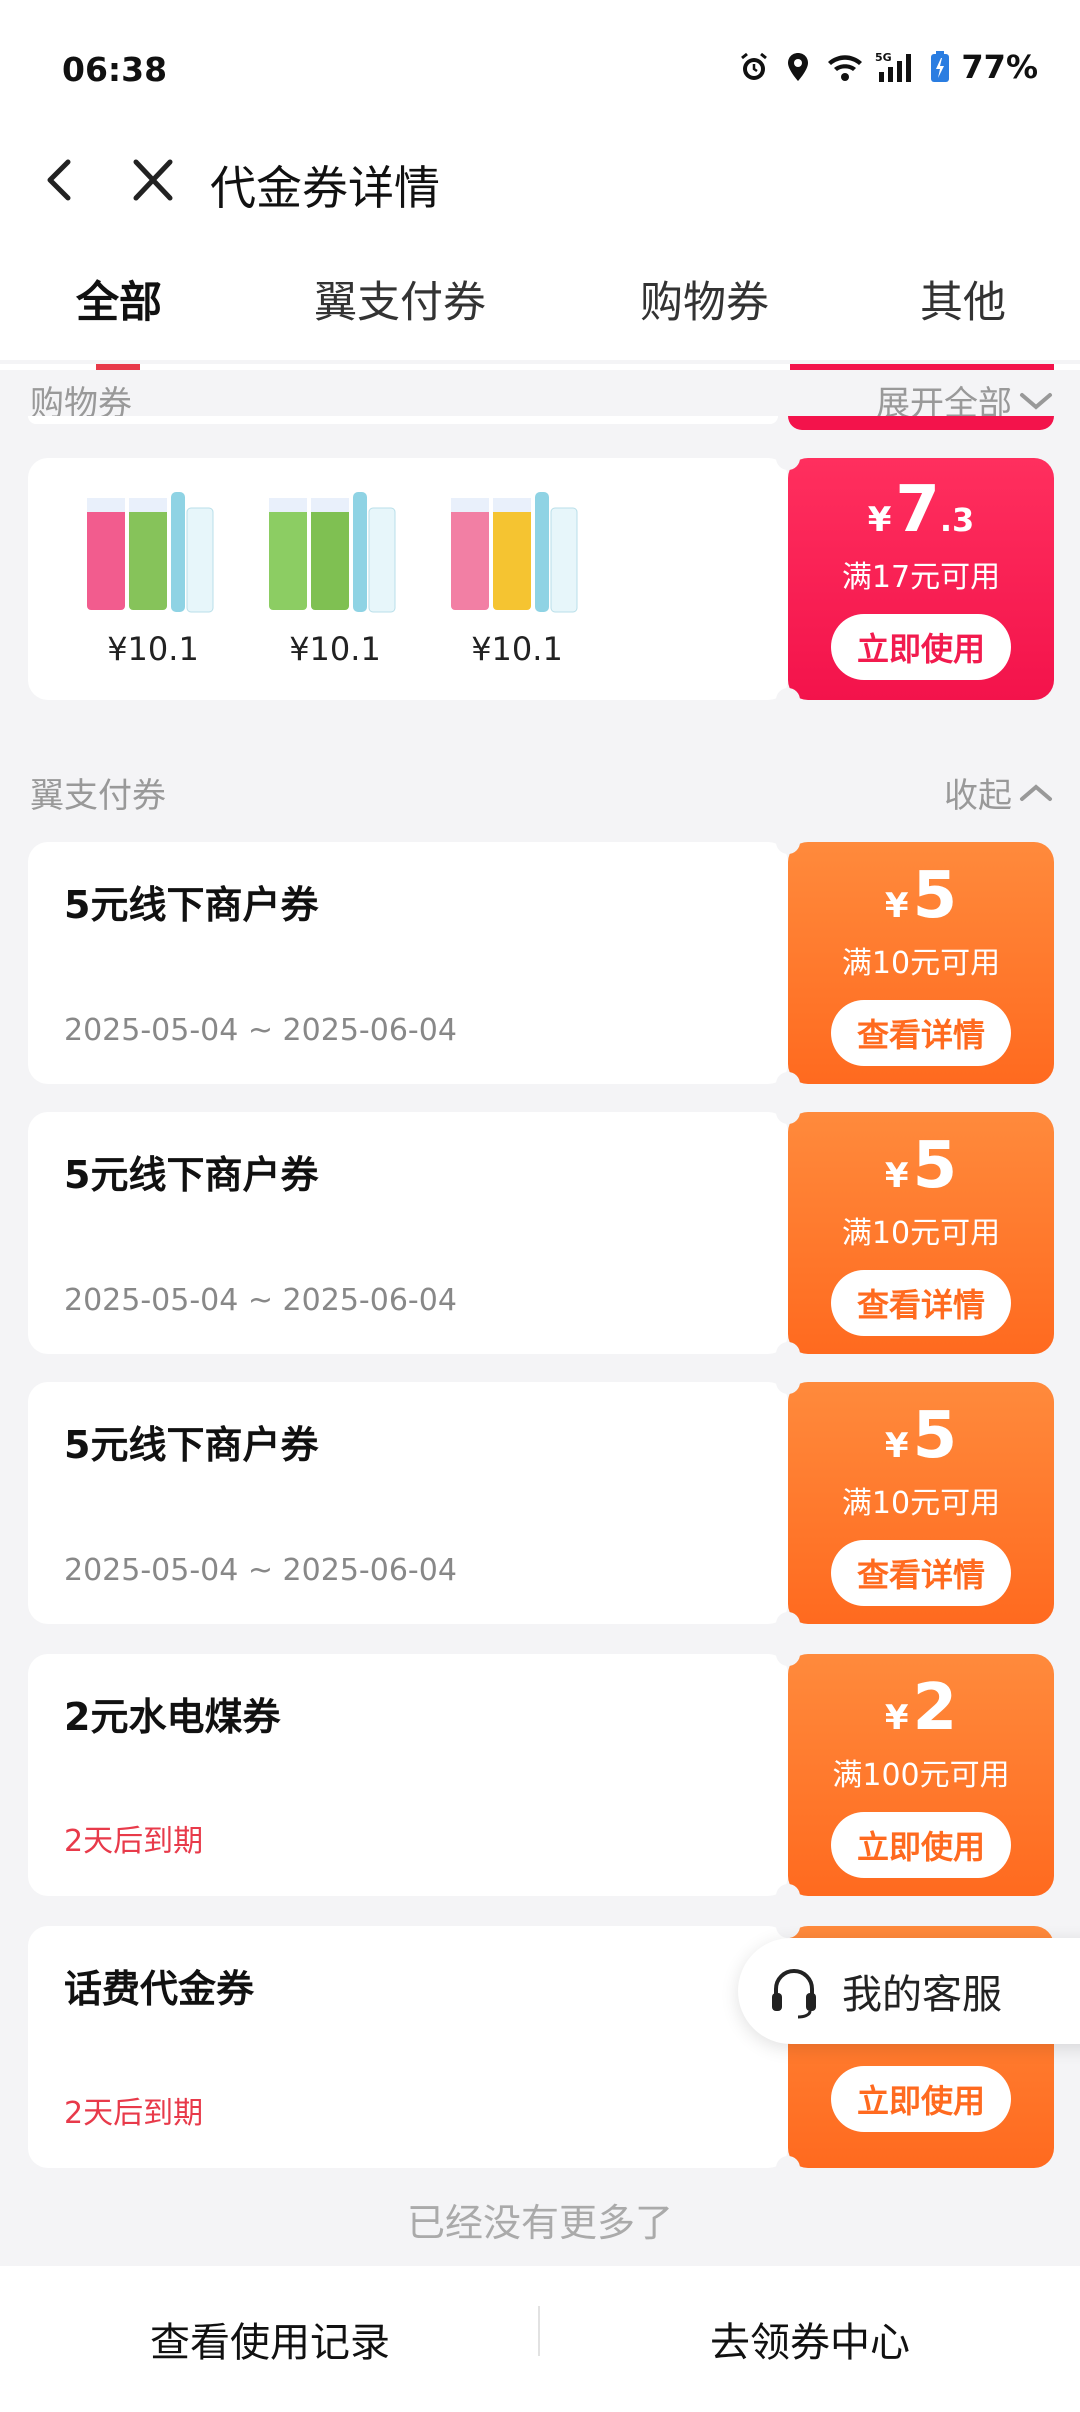  What do you see at coordinates (893, 66) in the screenshot?
I see `signal-icon: 5G` at bounding box center [893, 66].